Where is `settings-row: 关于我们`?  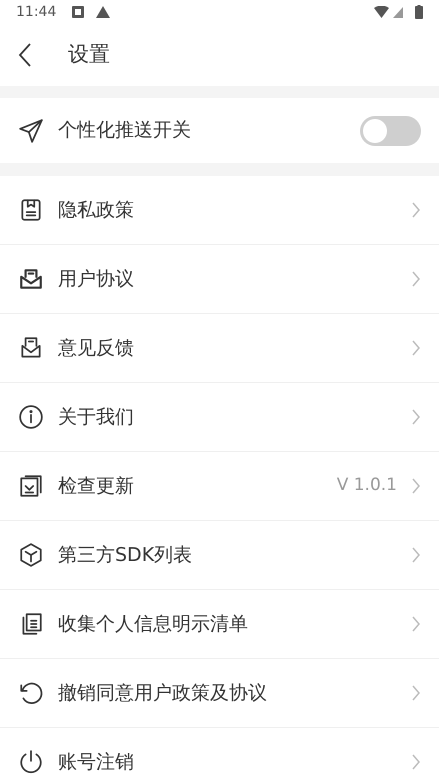
settings-row: 关于我们 is located at coordinates (219, 417).